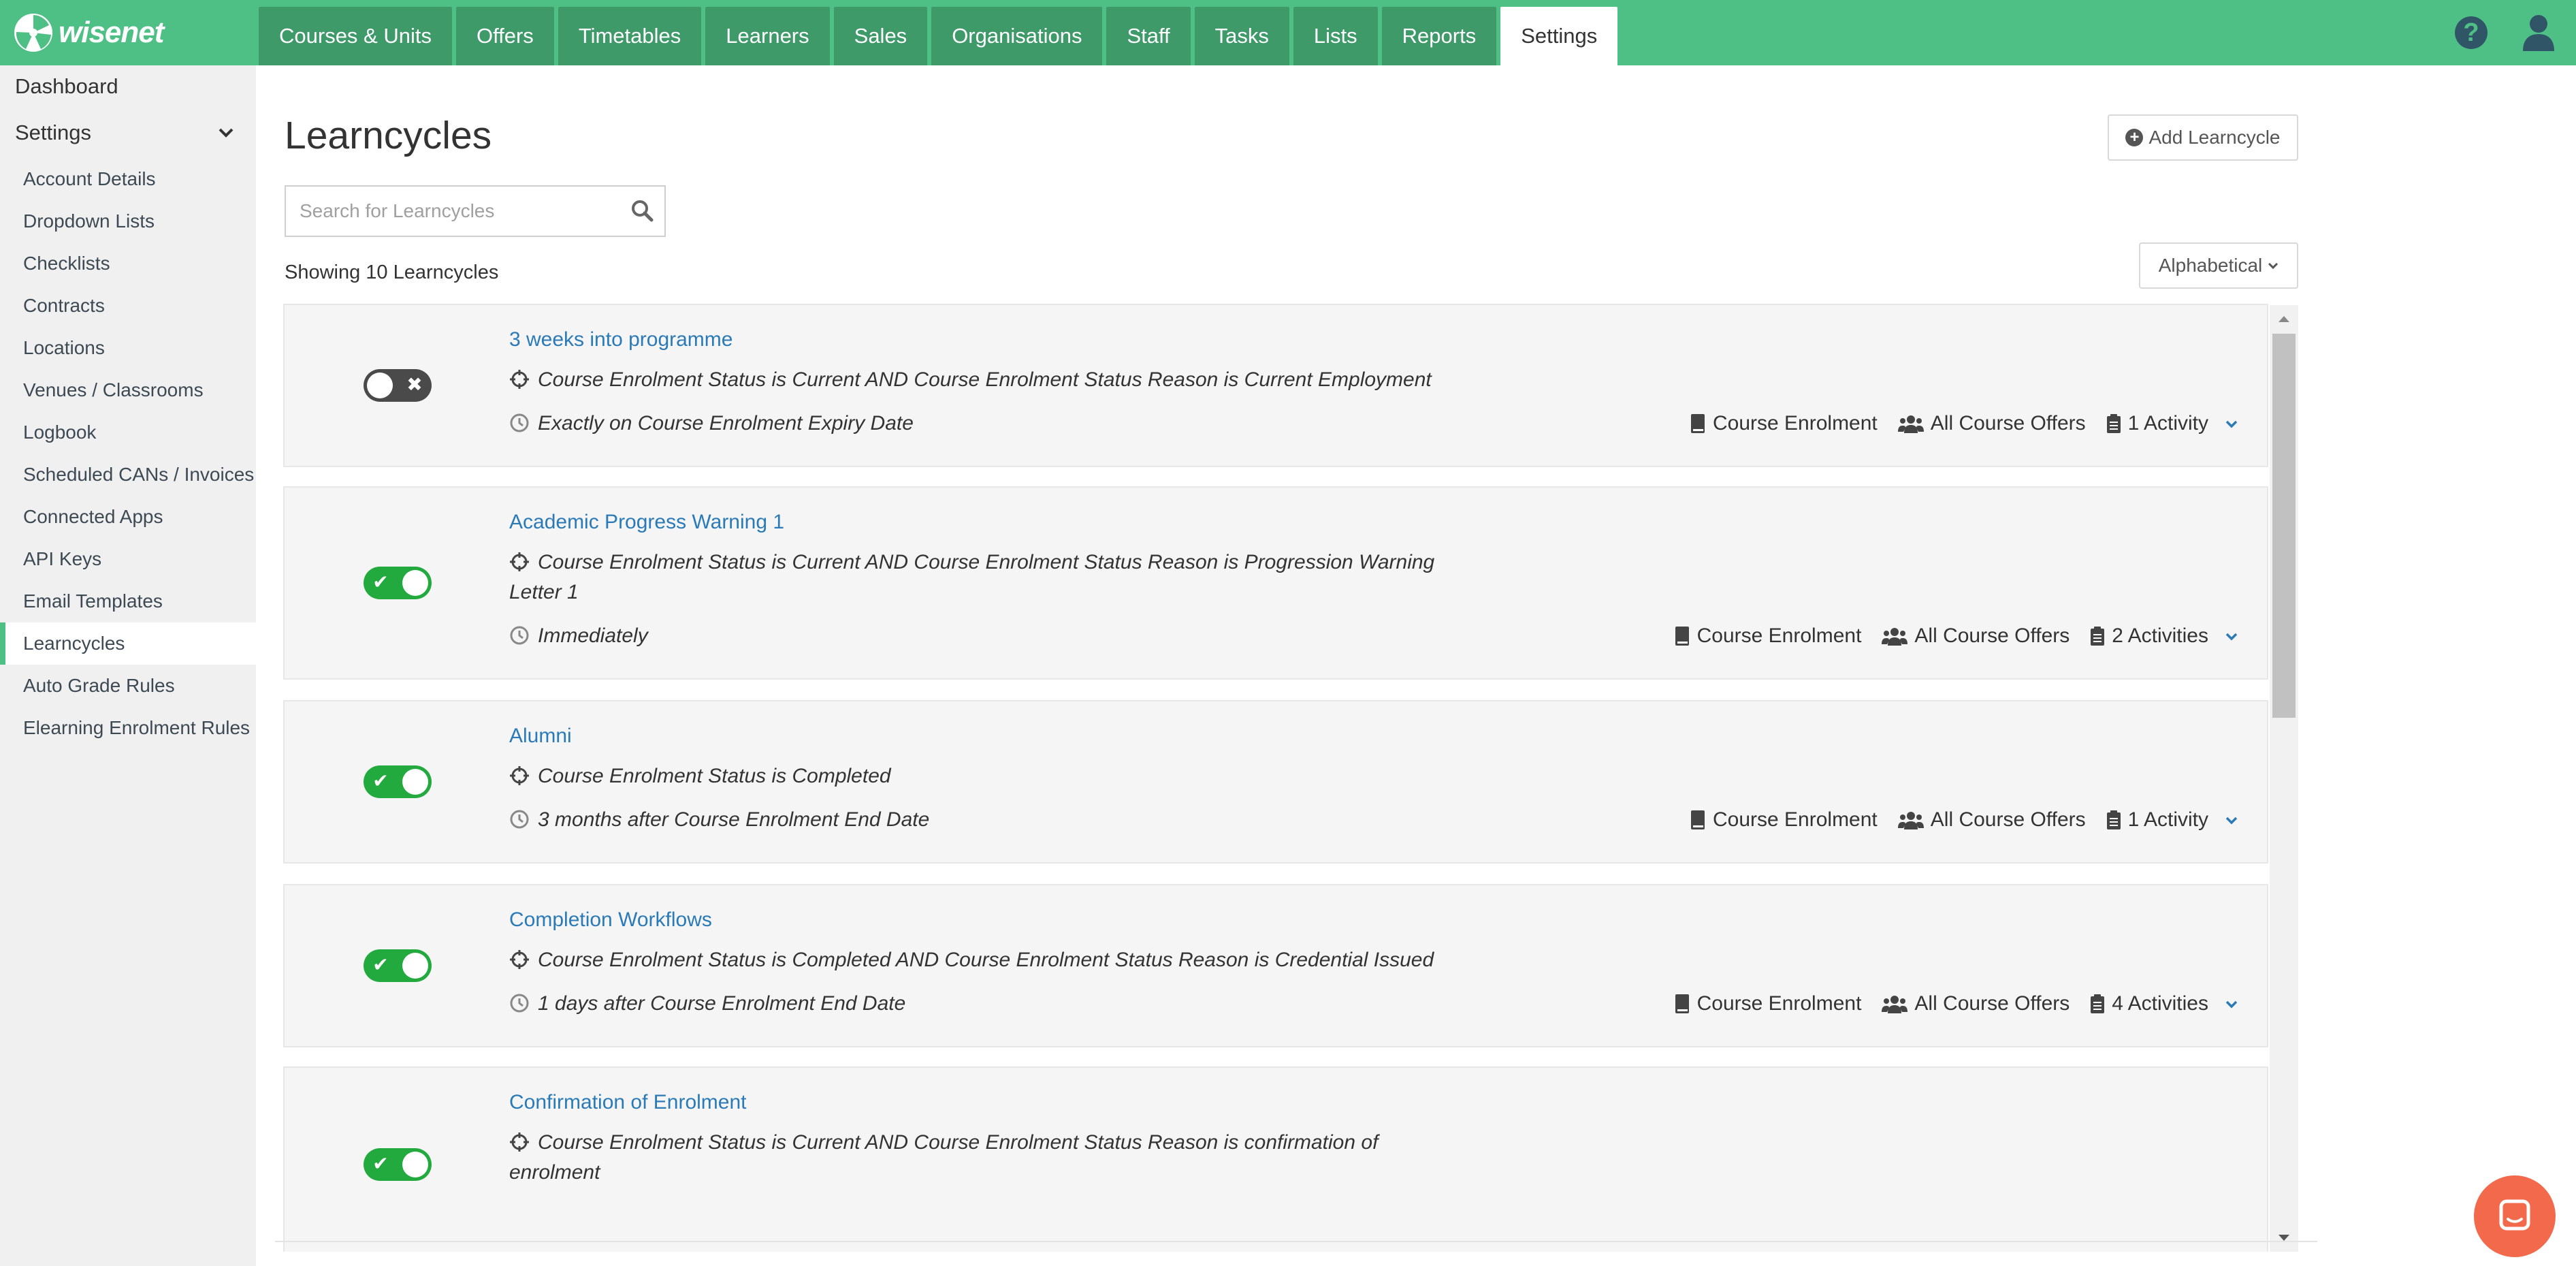 The width and height of the screenshot is (2576, 1266). I want to click on scrollbar-thumb, so click(2284, 526).